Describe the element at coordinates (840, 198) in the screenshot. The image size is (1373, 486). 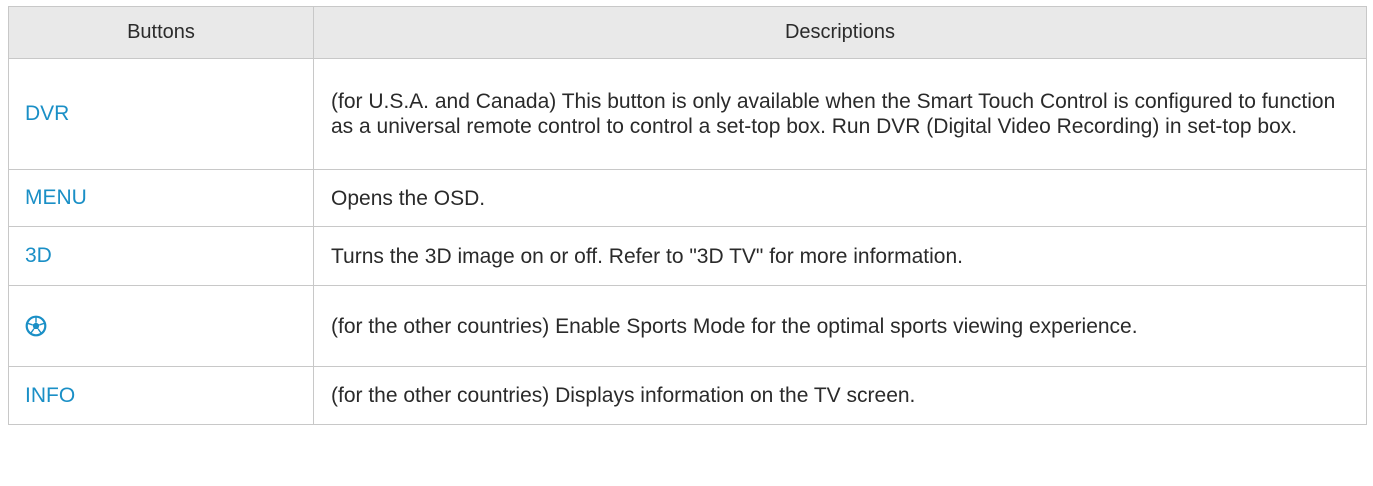
I see `description-menu: Opens the OSD.` at that location.